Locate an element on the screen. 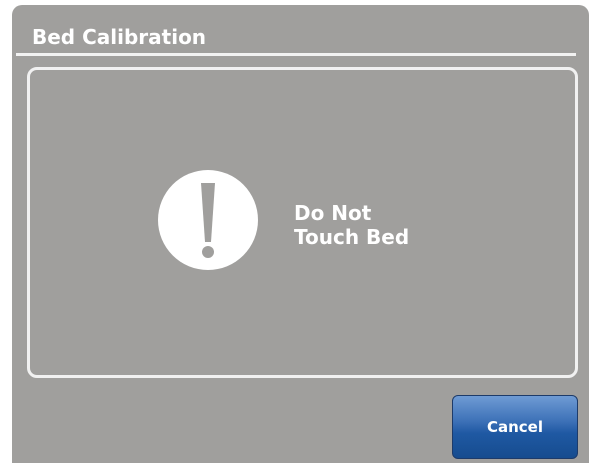 This screenshot has width=589, height=463. dialog-title: Bed Calibration is located at coordinates (119, 37).